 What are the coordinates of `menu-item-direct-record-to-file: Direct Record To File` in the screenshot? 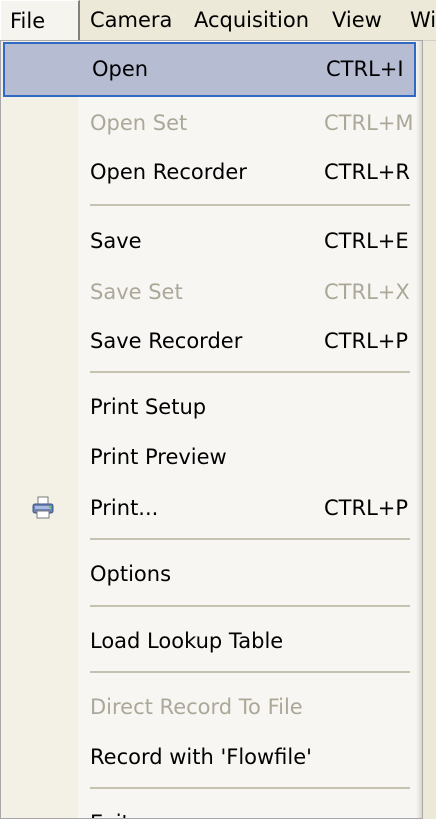 It's located at (208, 707).